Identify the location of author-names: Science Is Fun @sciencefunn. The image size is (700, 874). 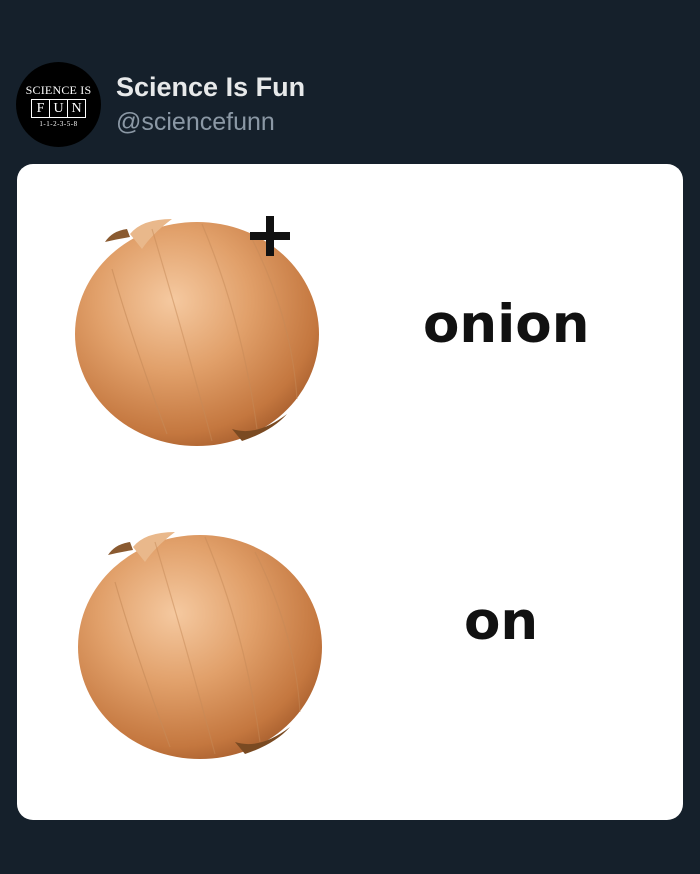
(210, 100).